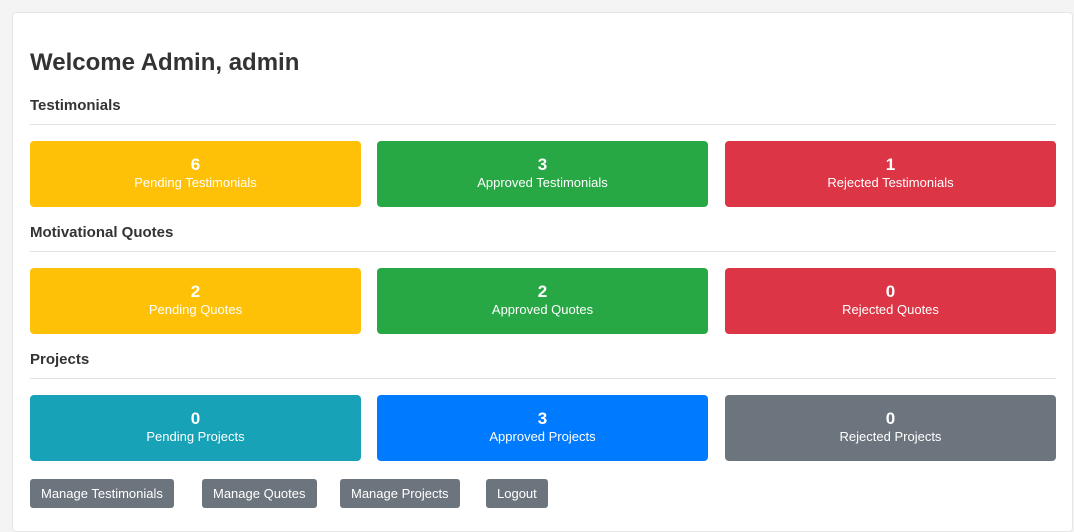 The width and height of the screenshot is (1074, 532). I want to click on card-count: 1, so click(890, 164).